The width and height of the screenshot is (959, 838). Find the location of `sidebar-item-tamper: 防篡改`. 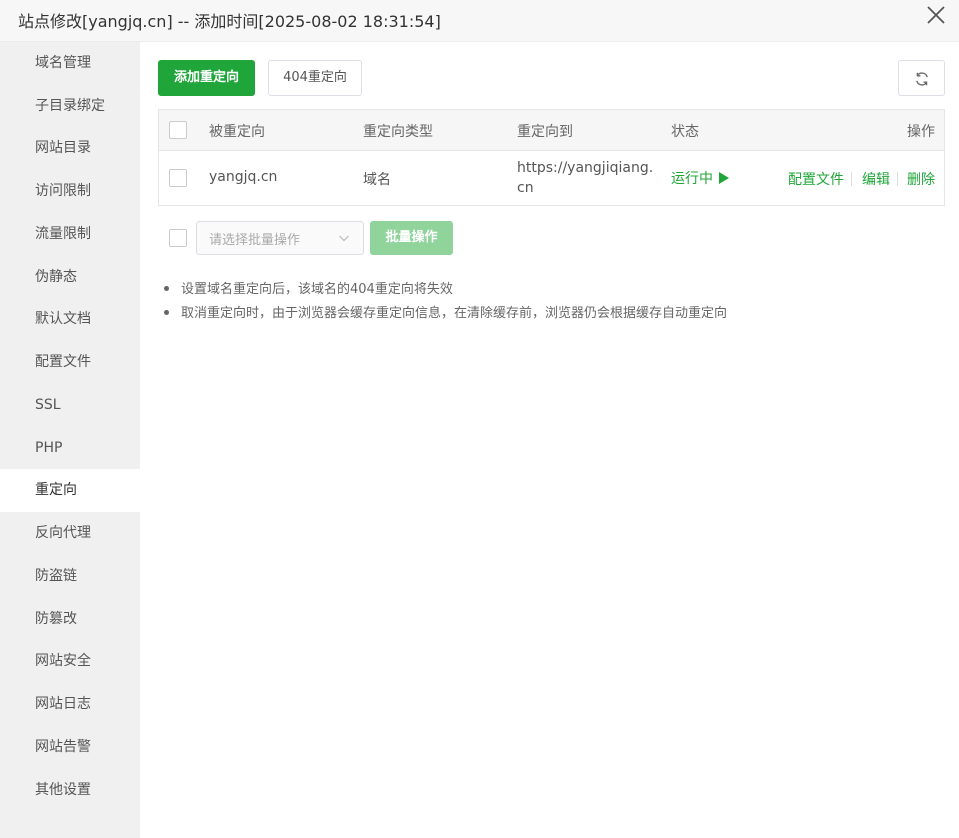

sidebar-item-tamper: 防篡改 is located at coordinates (70, 619).